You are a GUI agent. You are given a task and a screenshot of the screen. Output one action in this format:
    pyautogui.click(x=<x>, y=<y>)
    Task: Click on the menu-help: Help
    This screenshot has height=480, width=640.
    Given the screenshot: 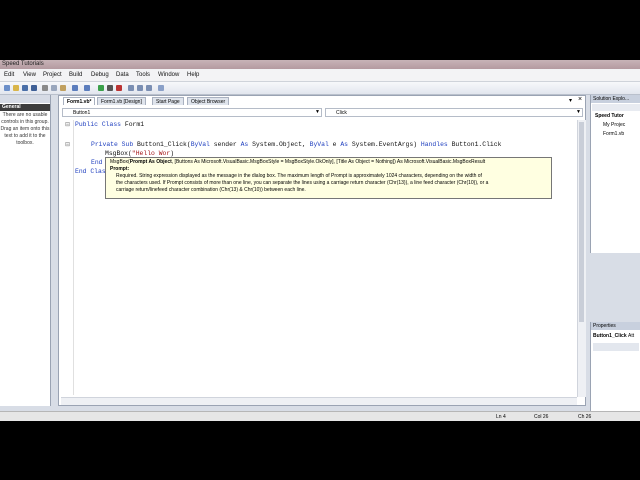 What is the action you would take?
    pyautogui.click(x=193, y=75)
    